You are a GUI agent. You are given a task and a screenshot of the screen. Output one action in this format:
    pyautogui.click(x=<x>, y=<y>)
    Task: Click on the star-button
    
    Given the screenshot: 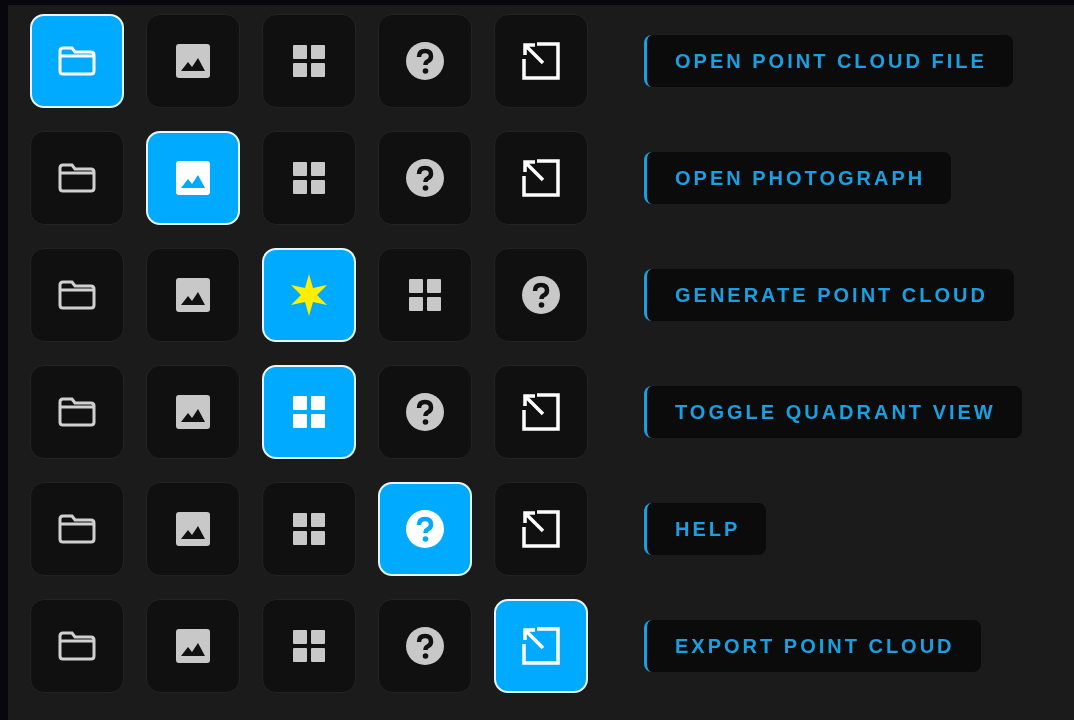 What is the action you would take?
    pyautogui.click(x=309, y=295)
    